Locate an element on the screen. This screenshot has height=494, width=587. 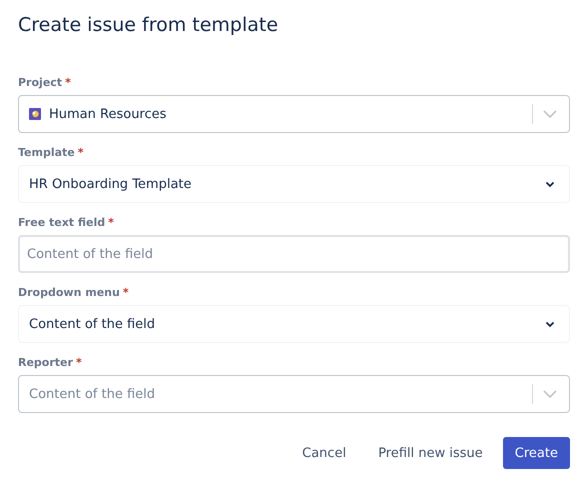
field-label: Dropdown menu is located at coordinates (69, 292).